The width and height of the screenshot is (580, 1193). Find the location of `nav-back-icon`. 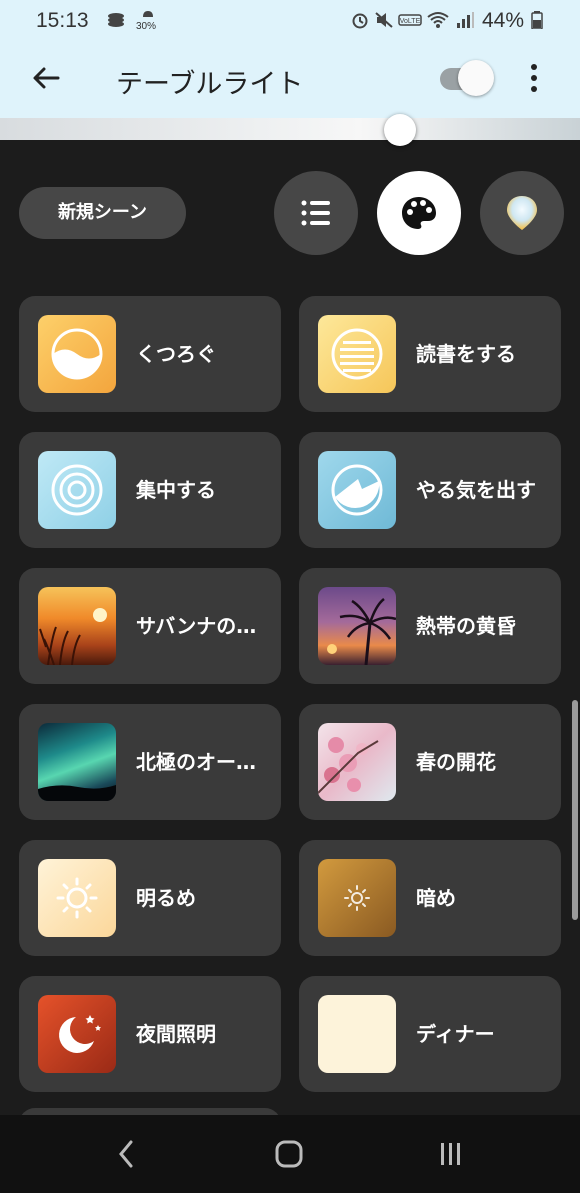

nav-back-icon is located at coordinates (126, 1154).